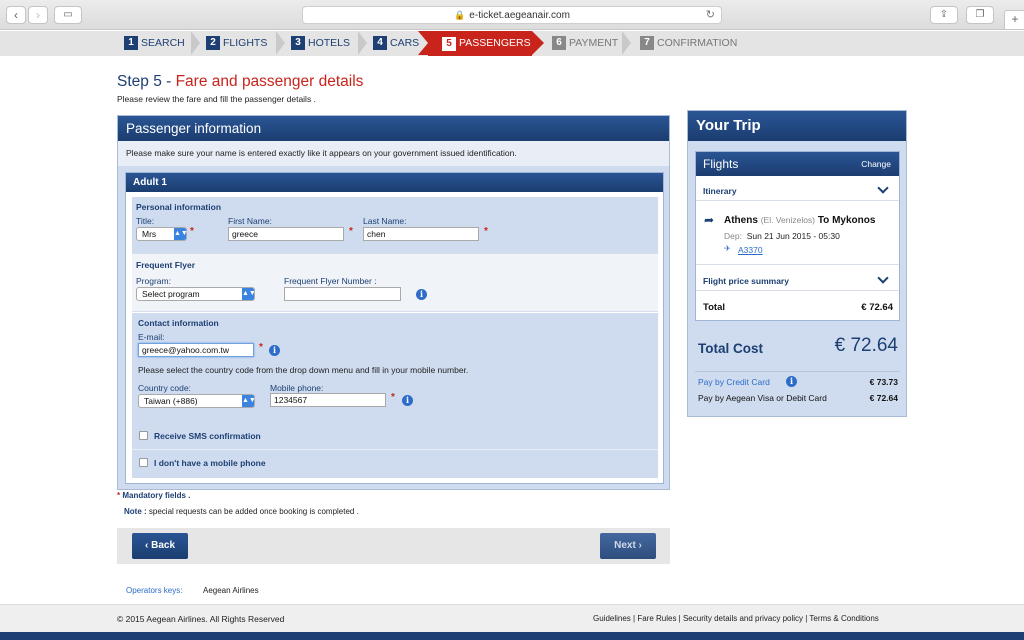 The height and width of the screenshot is (640, 1024). I want to click on flight-number-link: A3370, so click(750, 250).